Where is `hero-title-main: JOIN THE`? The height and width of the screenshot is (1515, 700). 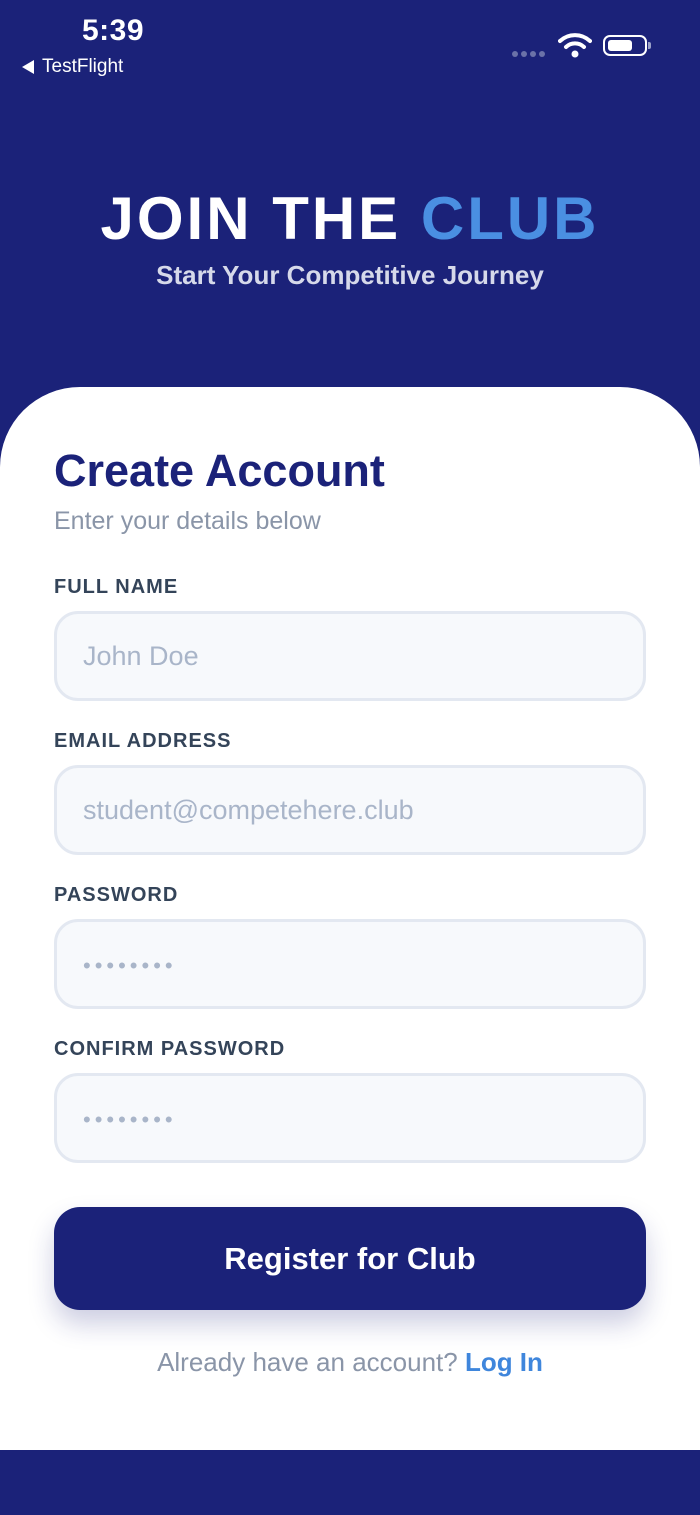
hero-title-main: JOIN THE is located at coordinates (260, 218).